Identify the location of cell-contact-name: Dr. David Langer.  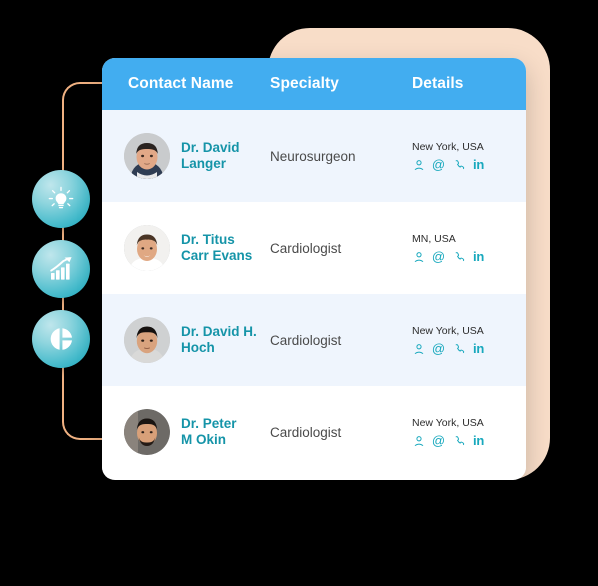
(186, 156).